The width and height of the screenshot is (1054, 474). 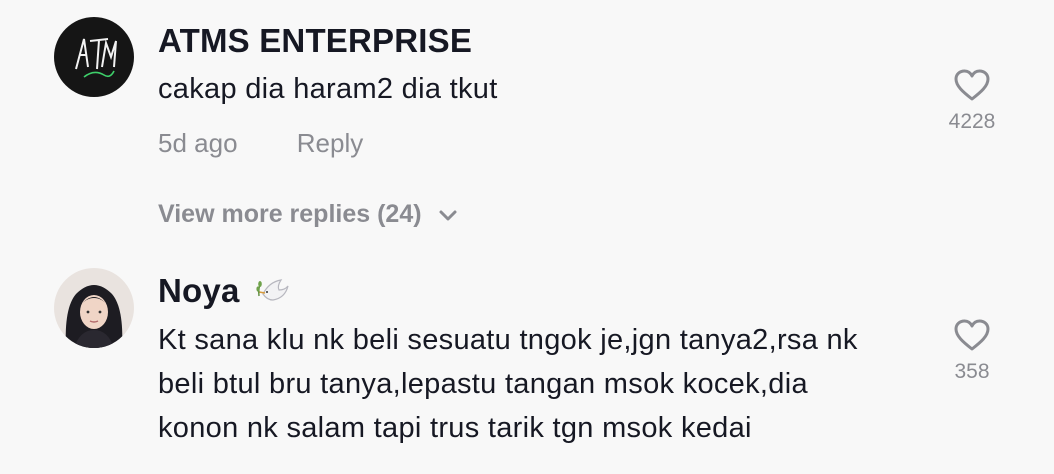 What do you see at coordinates (290, 214) in the screenshot?
I see `view-more-label: View more replies (24)` at bounding box center [290, 214].